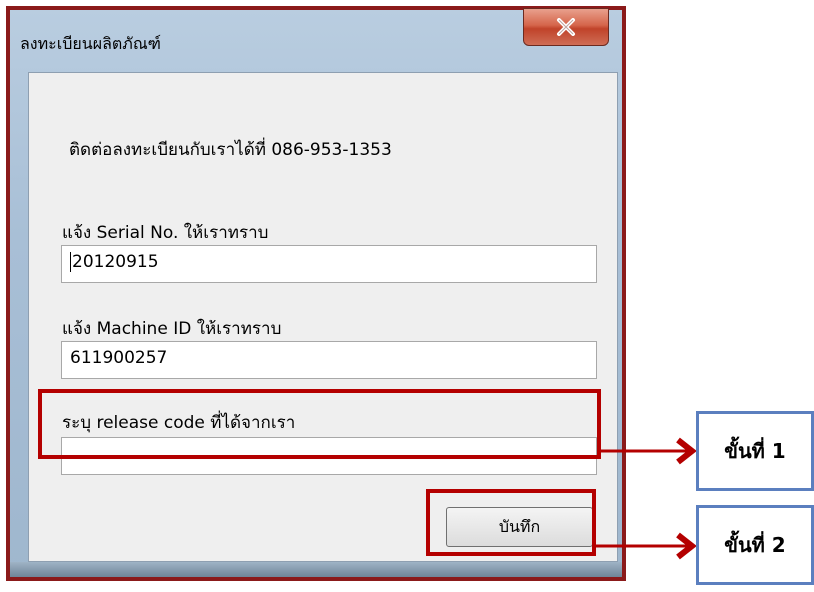  What do you see at coordinates (646, 546) in the screenshot?
I see `arrow-step2` at bounding box center [646, 546].